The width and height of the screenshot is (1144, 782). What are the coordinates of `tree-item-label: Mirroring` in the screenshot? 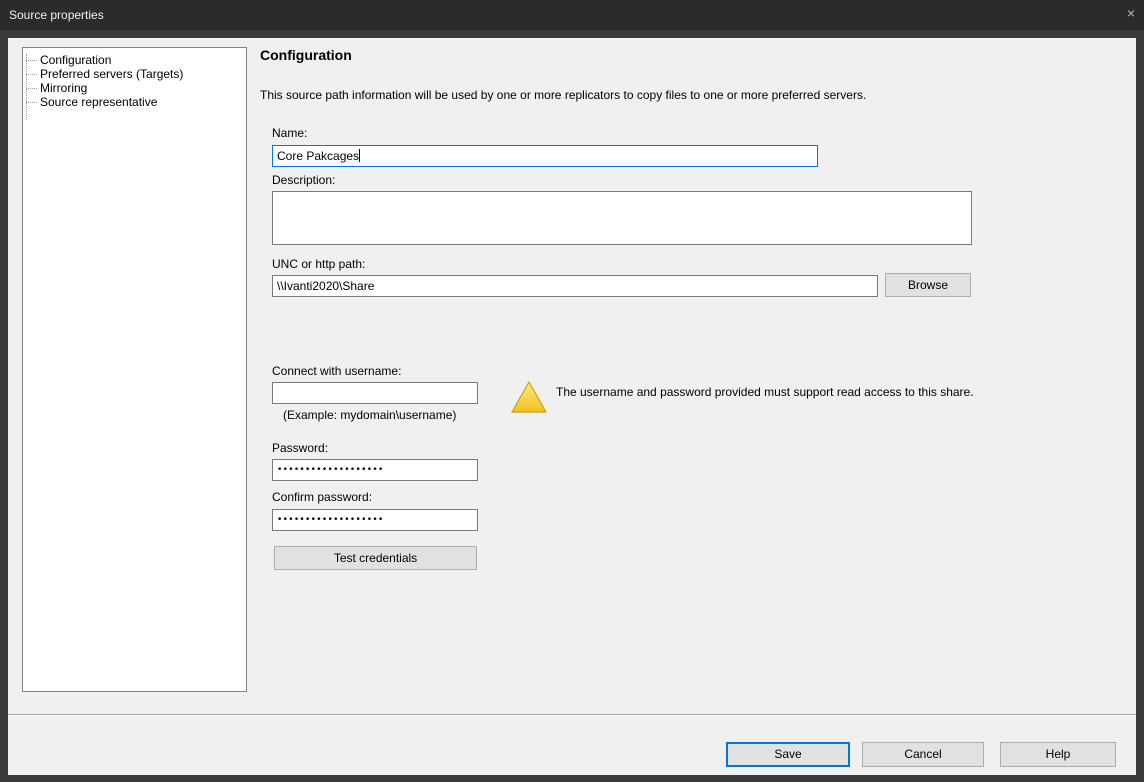 It's located at (64, 88).